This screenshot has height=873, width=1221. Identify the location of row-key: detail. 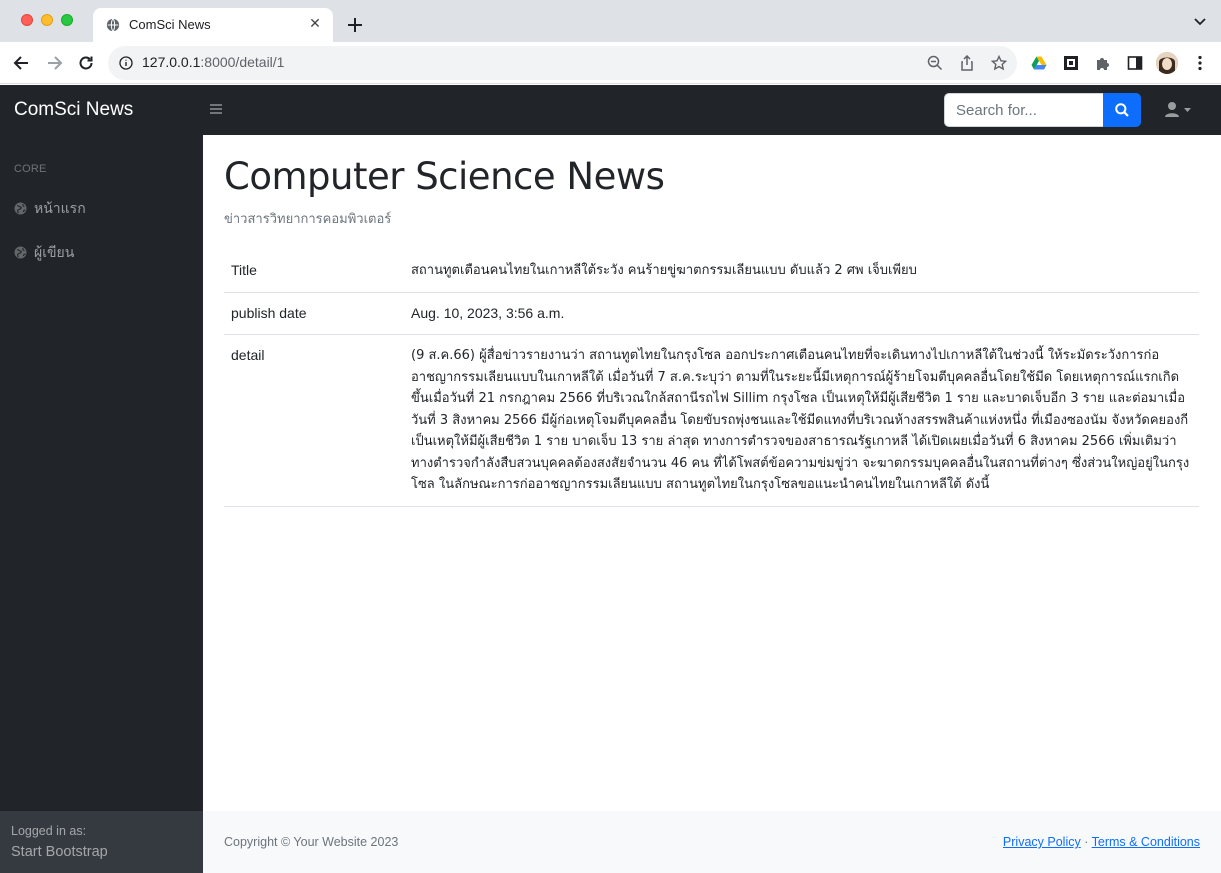
(314, 420).